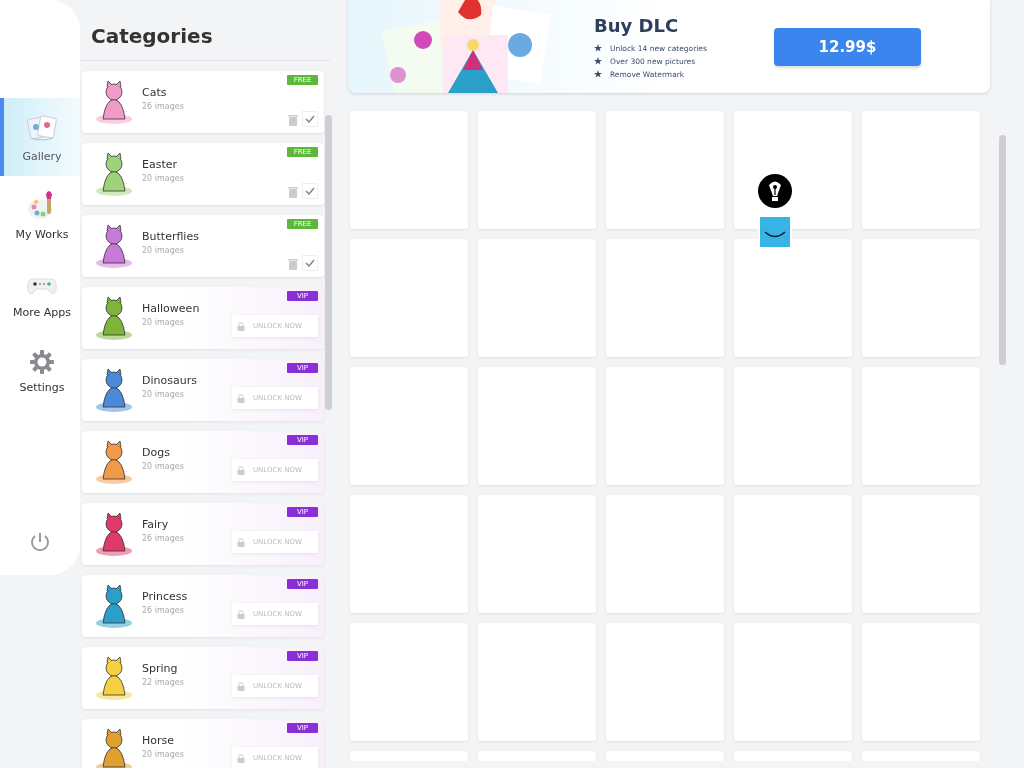 This screenshot has height=768, width=1024. Describe the element at coordinates (40, 293) in the screenshot. I see `nav-tab: More Apps` at that location.